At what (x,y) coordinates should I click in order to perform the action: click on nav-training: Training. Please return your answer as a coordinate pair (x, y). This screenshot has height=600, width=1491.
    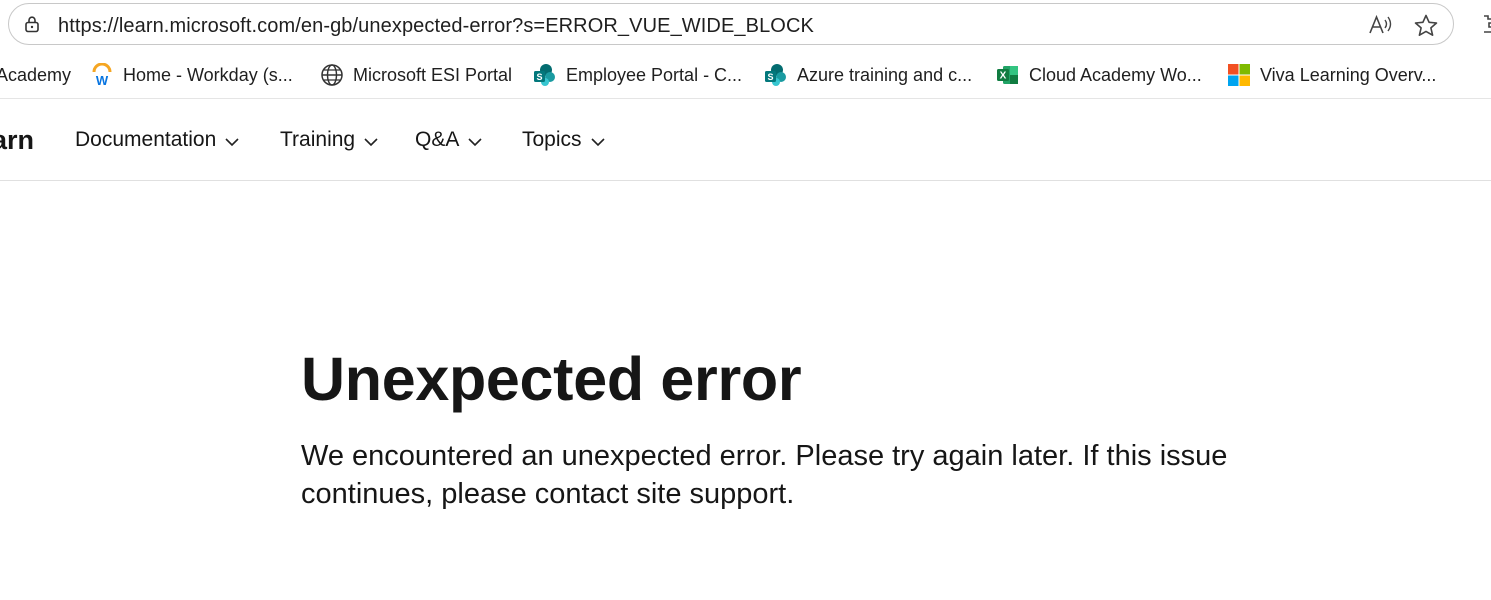
    Looking at the image, I should click on (329, 140).